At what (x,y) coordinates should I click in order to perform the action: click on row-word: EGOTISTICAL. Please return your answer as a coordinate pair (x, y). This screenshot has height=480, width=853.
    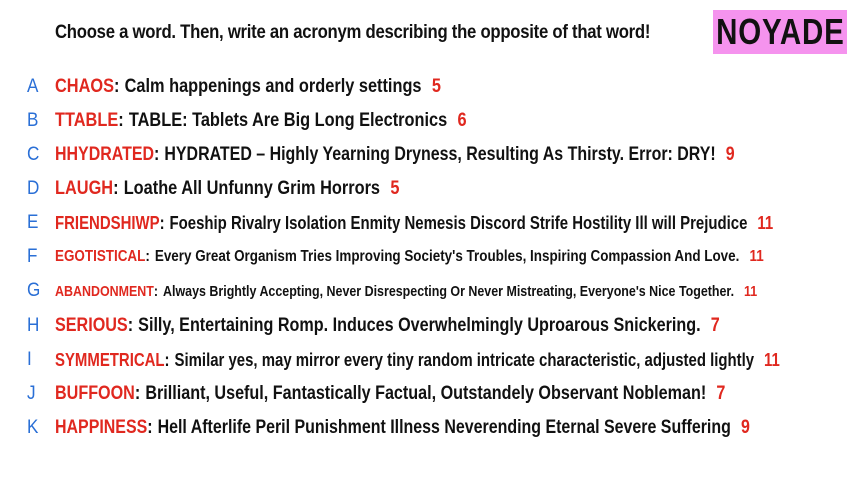
    Looking at the image, I should click on (100, 256).